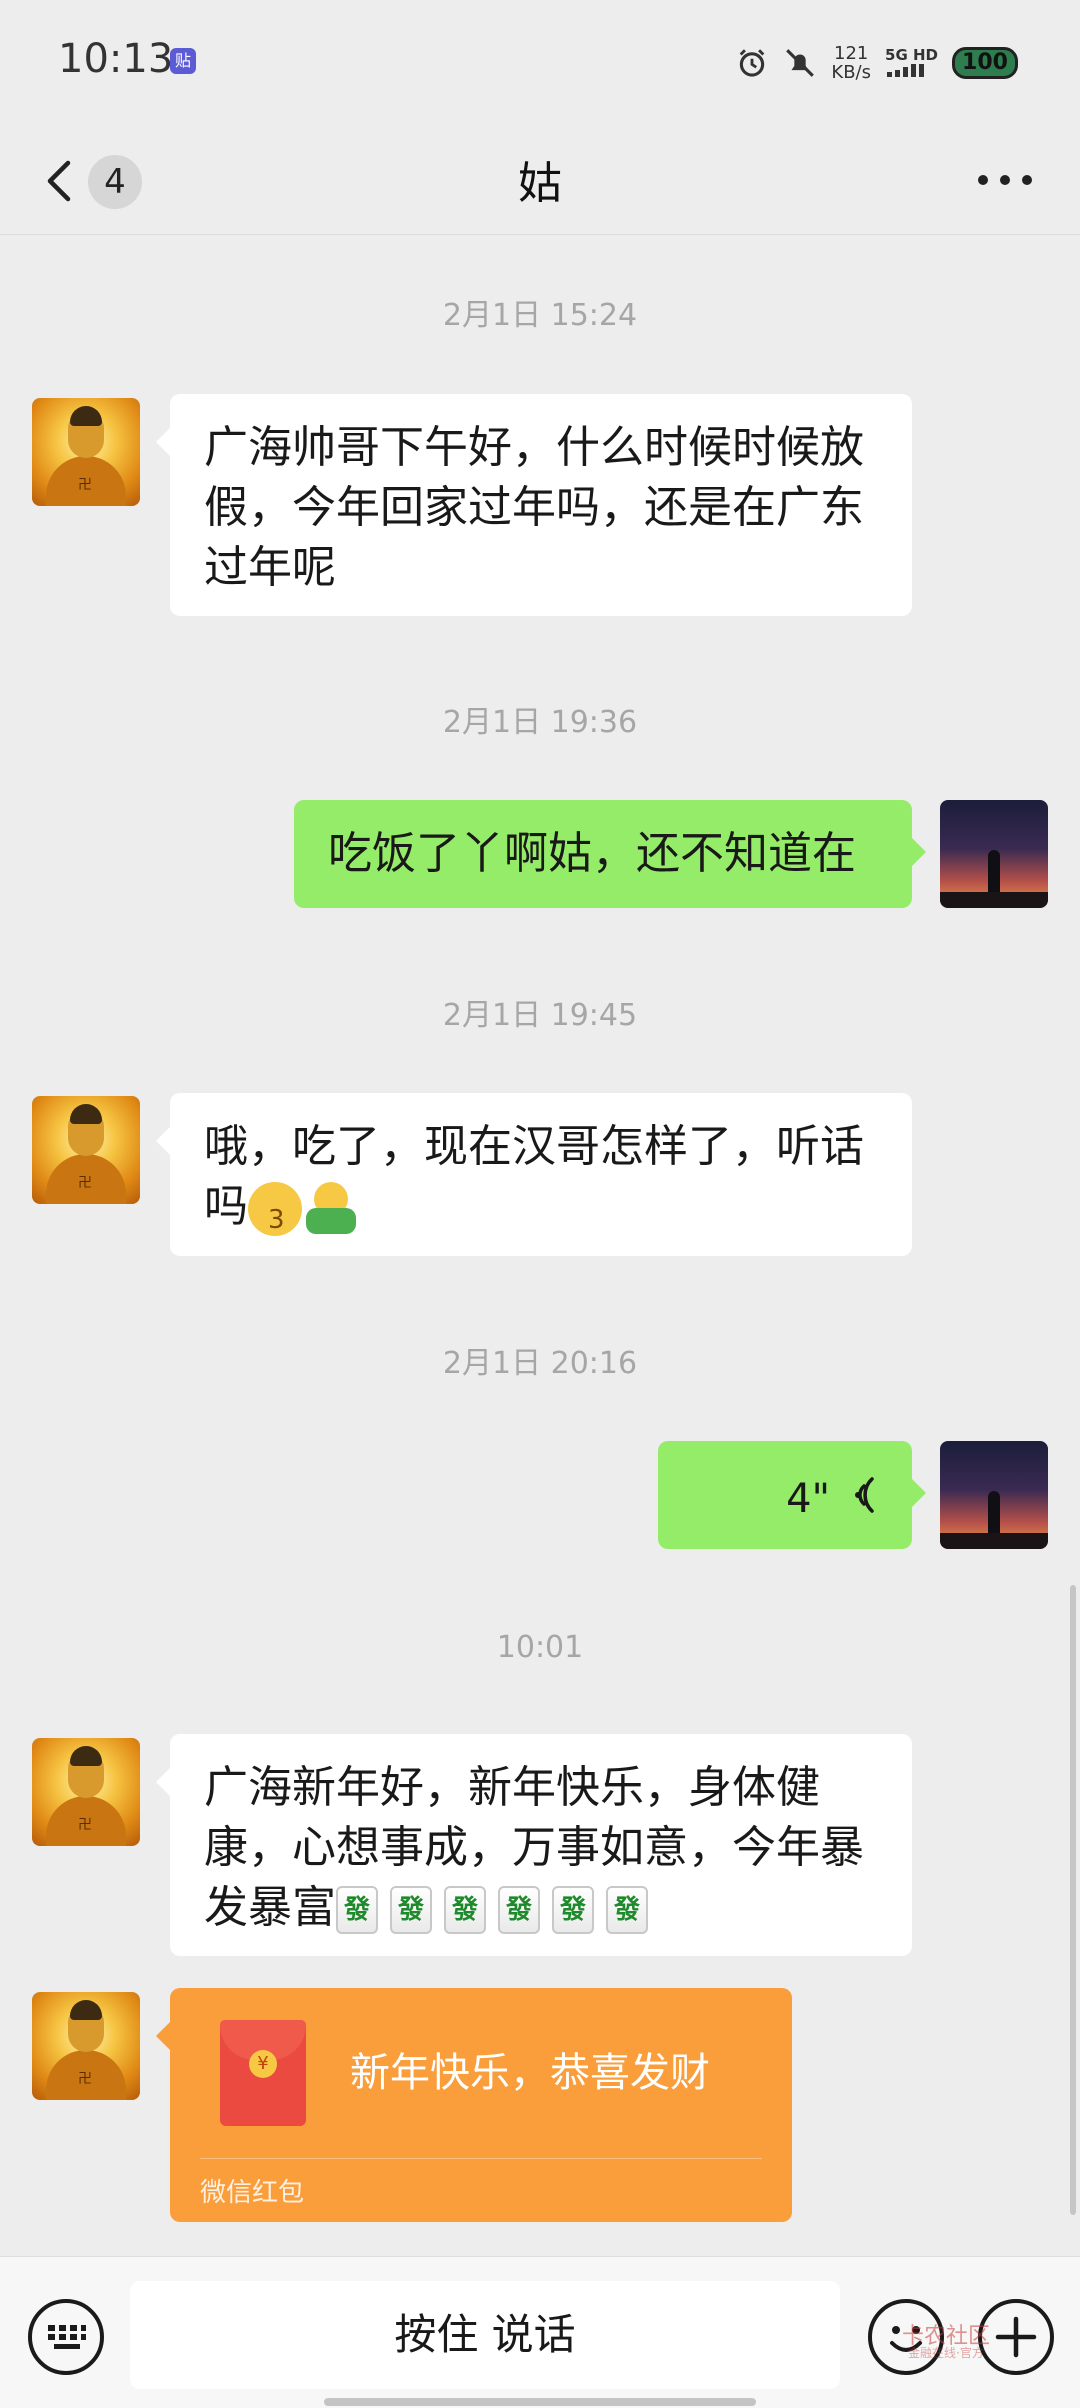 This screenshot has height=2408, width=1080. I want to click on keyboard-icon, so click(67, 2337).